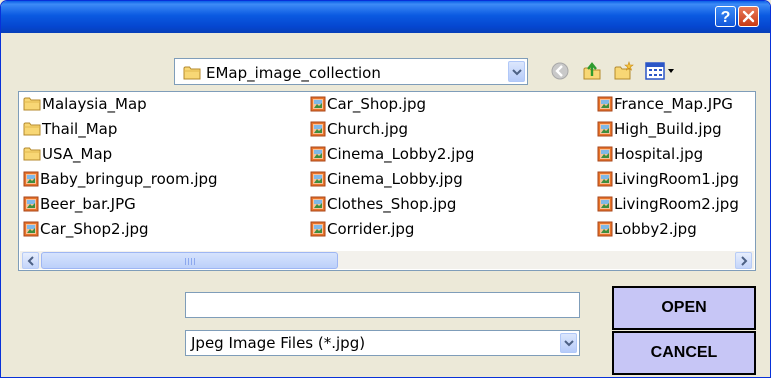  Describe the element at coordinates (392, 204) in the screenshot. I see `item-label: Clothes_Shop.jpg` at that location.